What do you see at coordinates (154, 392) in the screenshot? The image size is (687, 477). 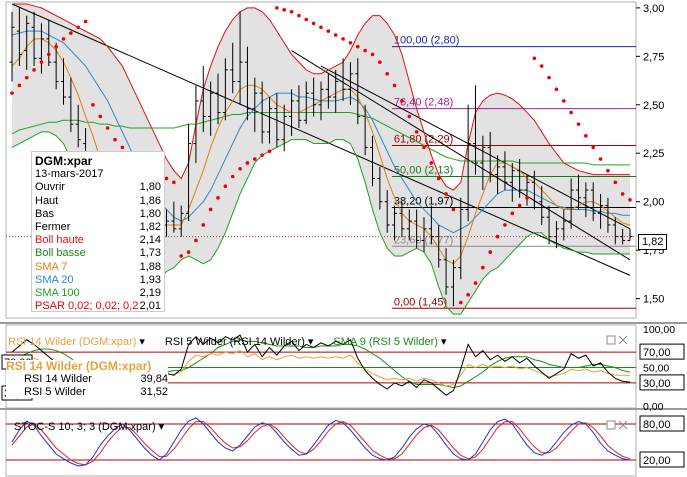 I see `rsi-info-row-value: 31,52` at bounding box center [154, 392].